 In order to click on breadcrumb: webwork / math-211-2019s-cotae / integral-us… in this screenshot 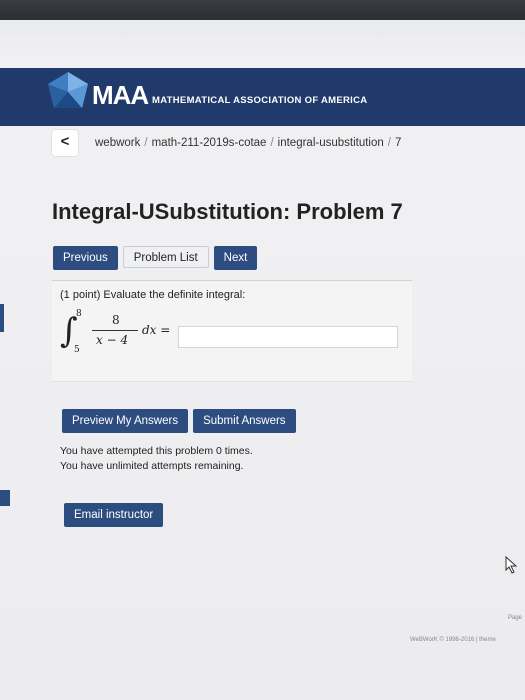, I will do `click(248, 143)`.